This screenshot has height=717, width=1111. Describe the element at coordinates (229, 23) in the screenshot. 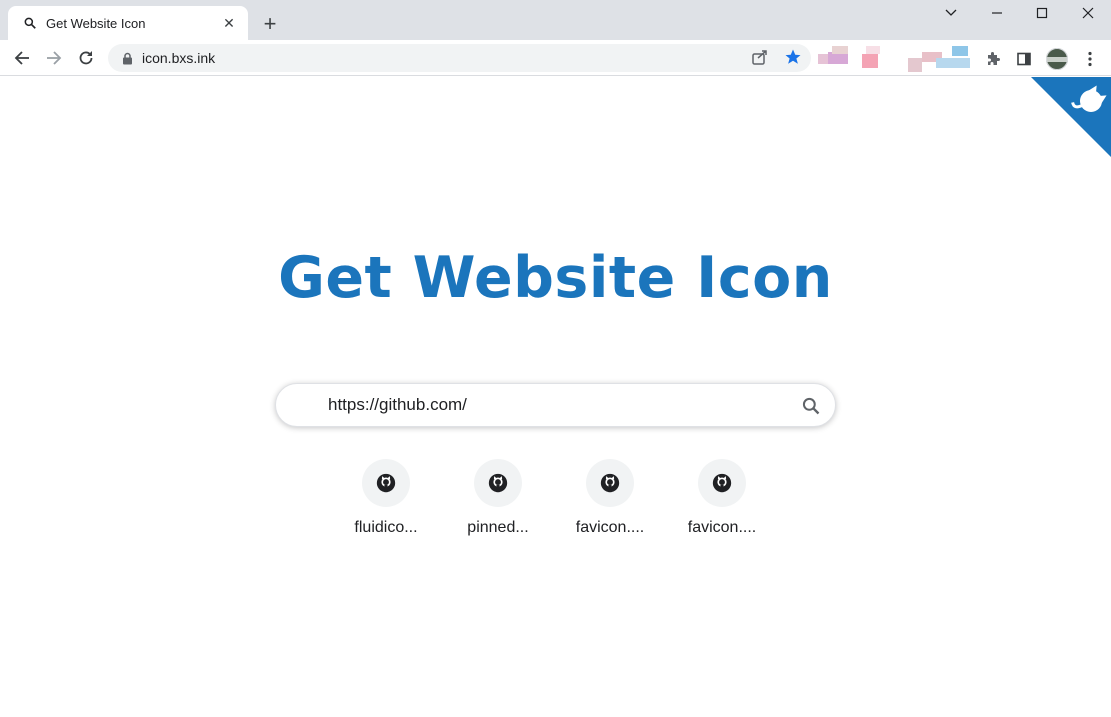

I see `tab-close-button: ✕` at that location.